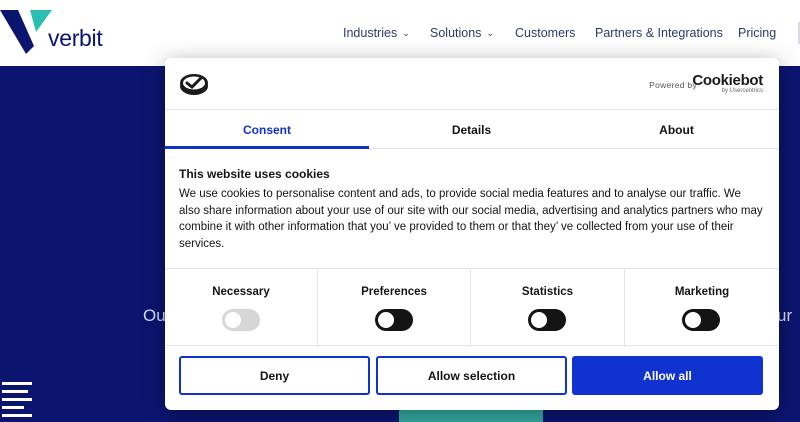 This screenshot has height=422, width=800. I want to click on category-label: Preferences, so click(394, 292).